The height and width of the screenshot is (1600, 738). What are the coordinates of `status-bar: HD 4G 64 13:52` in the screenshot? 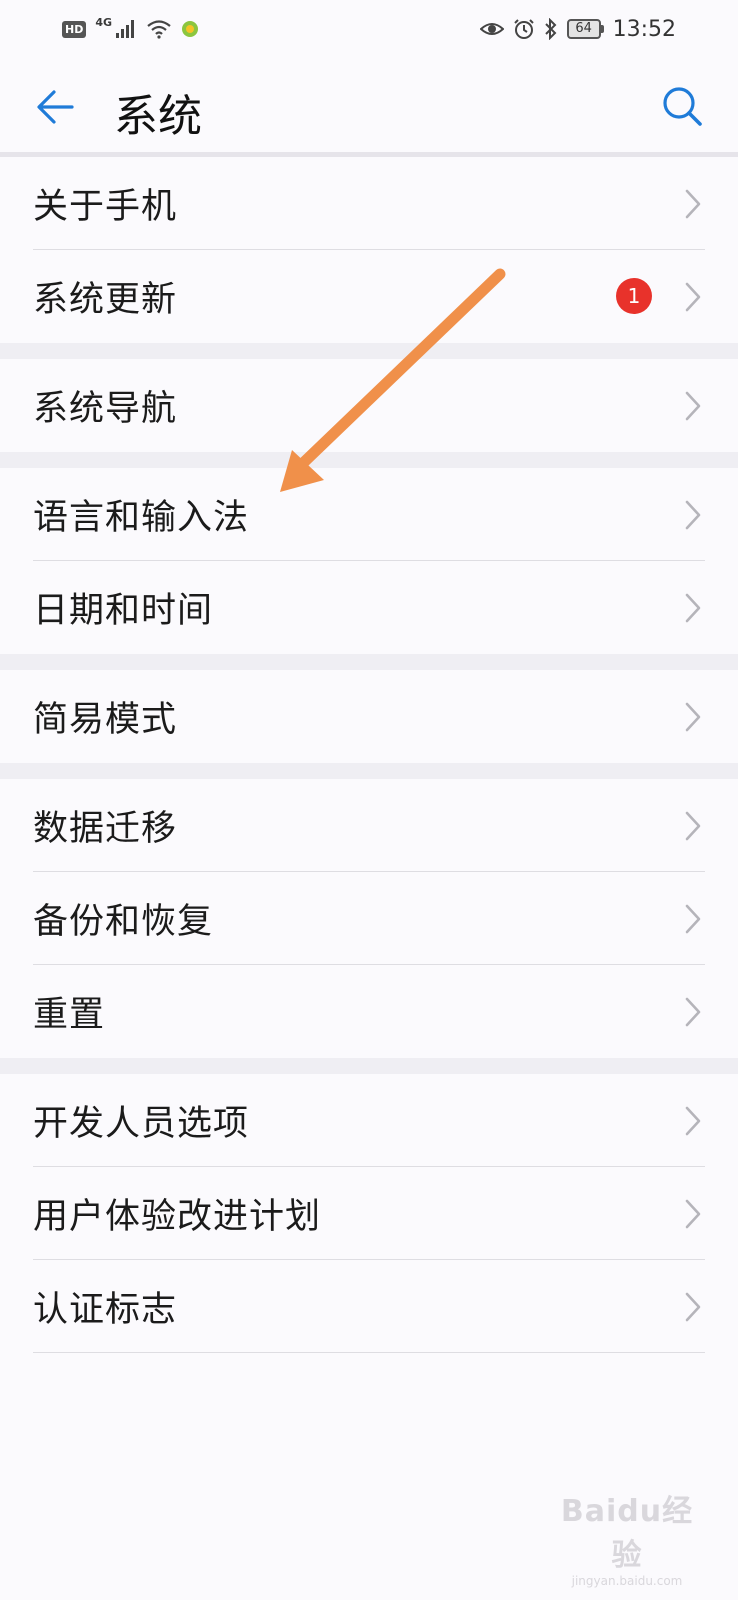 It's located at (369, 29).